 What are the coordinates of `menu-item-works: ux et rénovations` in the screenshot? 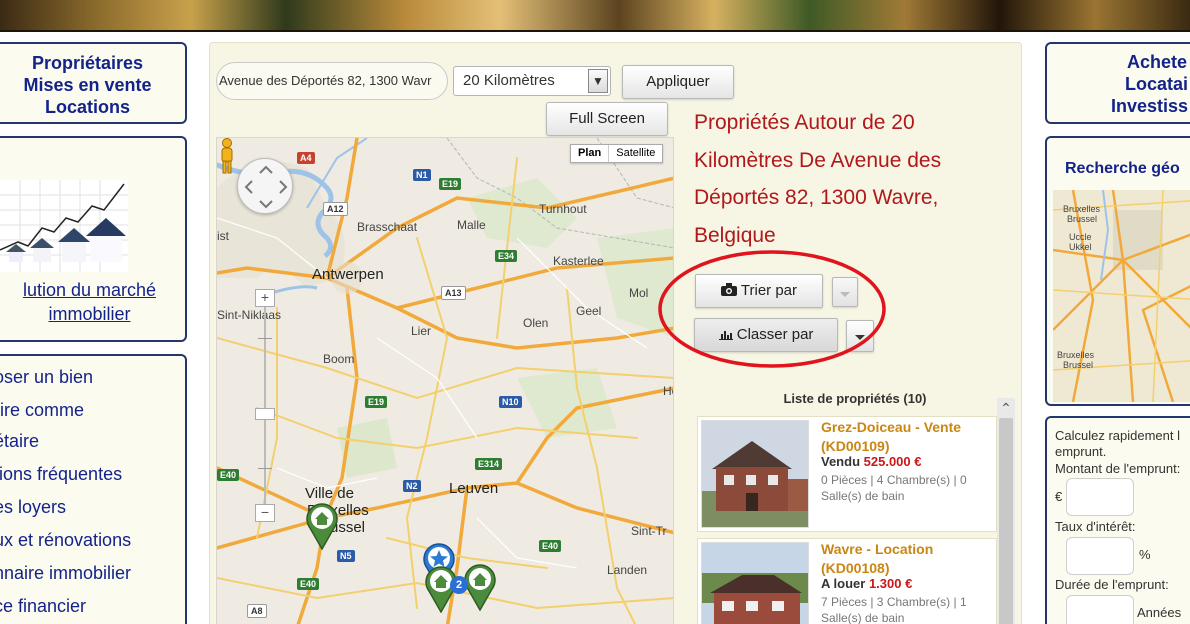 It's located at (65, 540).